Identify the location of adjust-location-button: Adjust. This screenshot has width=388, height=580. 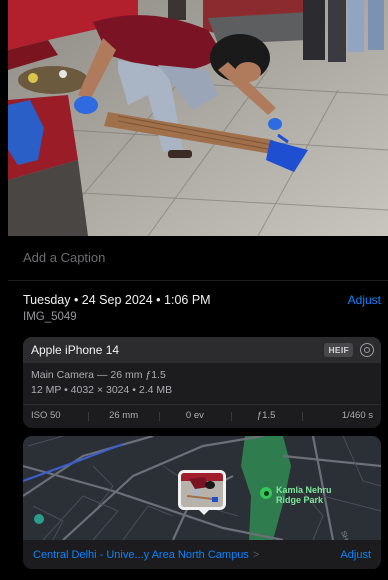
(355, 555).